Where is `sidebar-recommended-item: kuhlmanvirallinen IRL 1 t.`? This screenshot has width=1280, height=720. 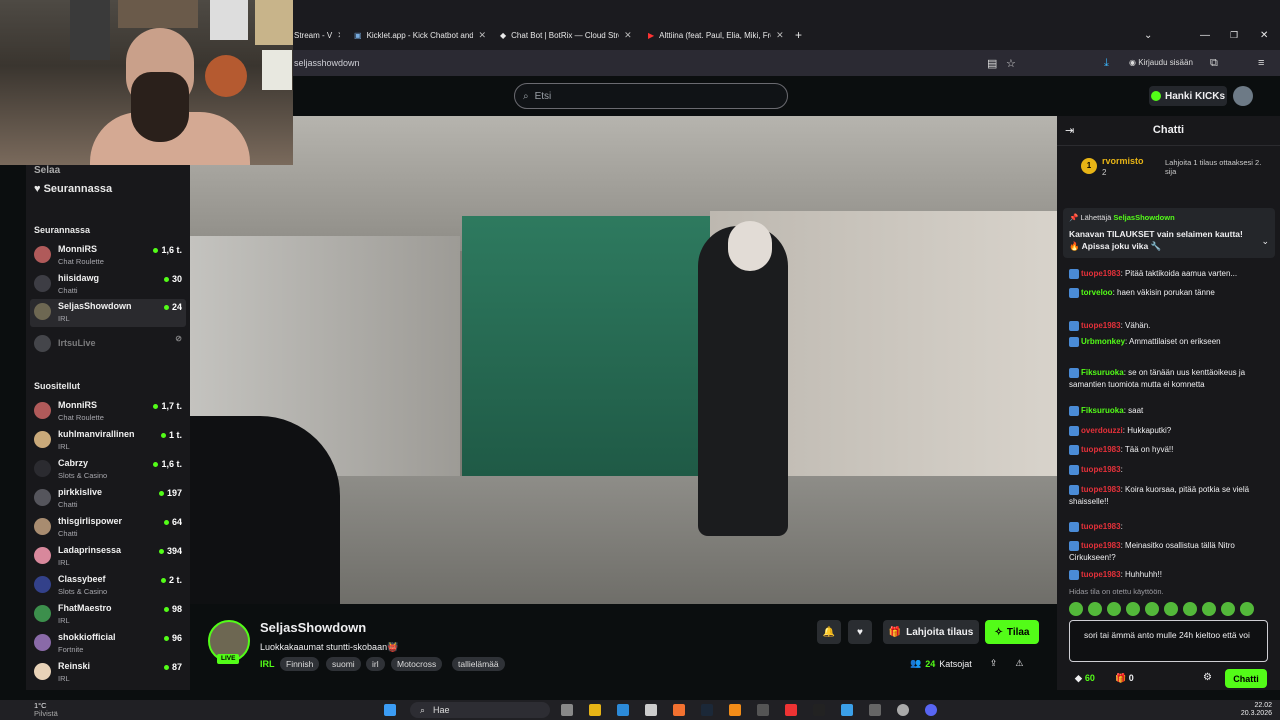
sidebar-recommended-item: kuhlmanvirallinen IRL 1 t. is located at coordinates (108, 441).